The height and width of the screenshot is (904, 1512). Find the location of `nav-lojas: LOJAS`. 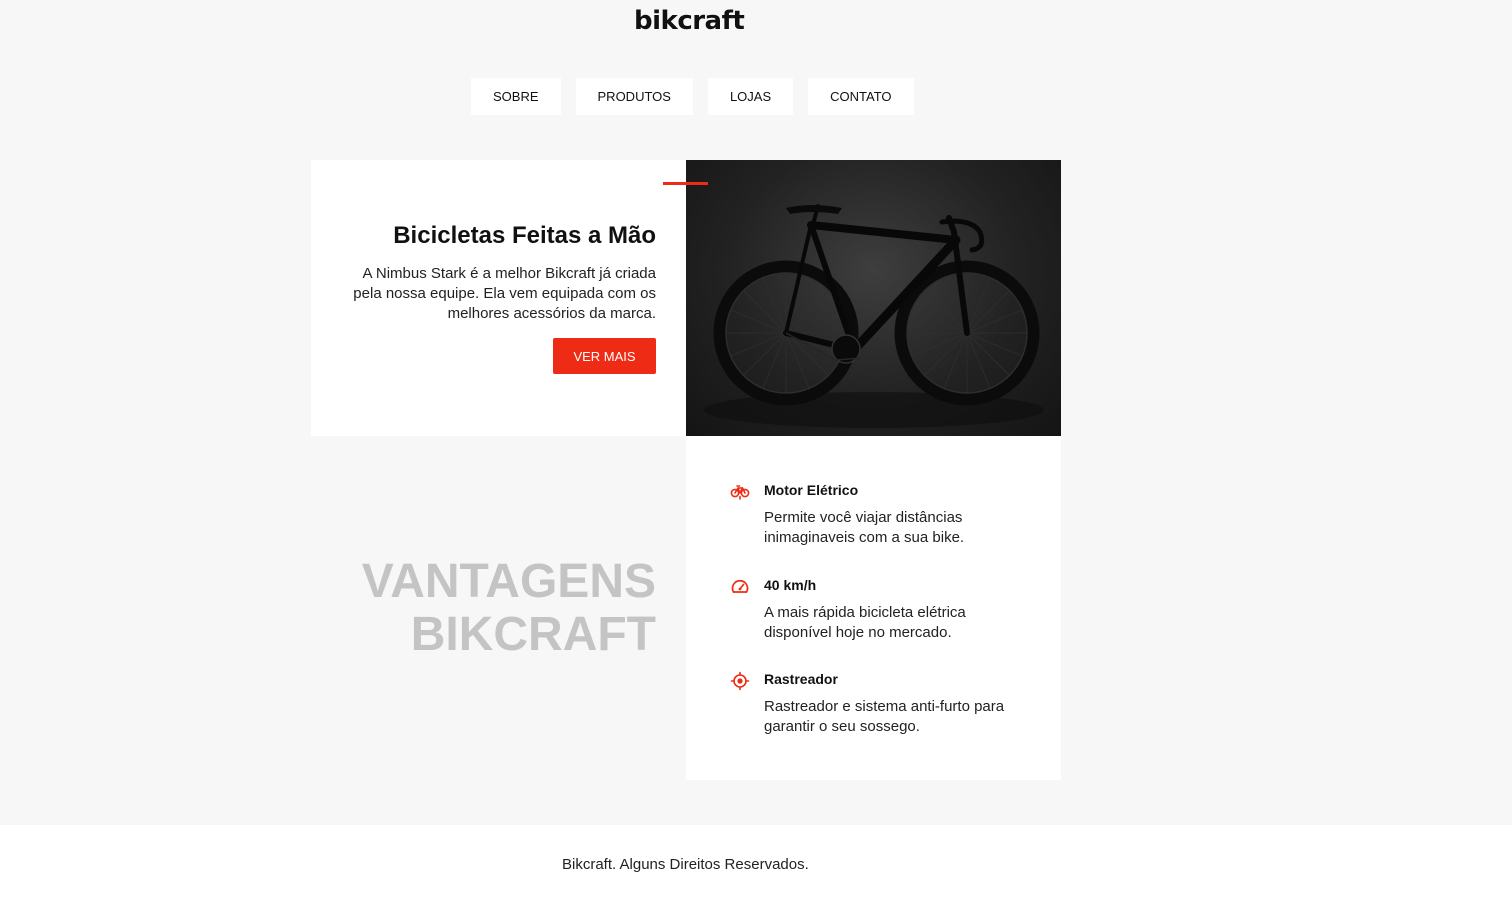

nav-lojas: LOJAS is located at coordinates (750, 96).